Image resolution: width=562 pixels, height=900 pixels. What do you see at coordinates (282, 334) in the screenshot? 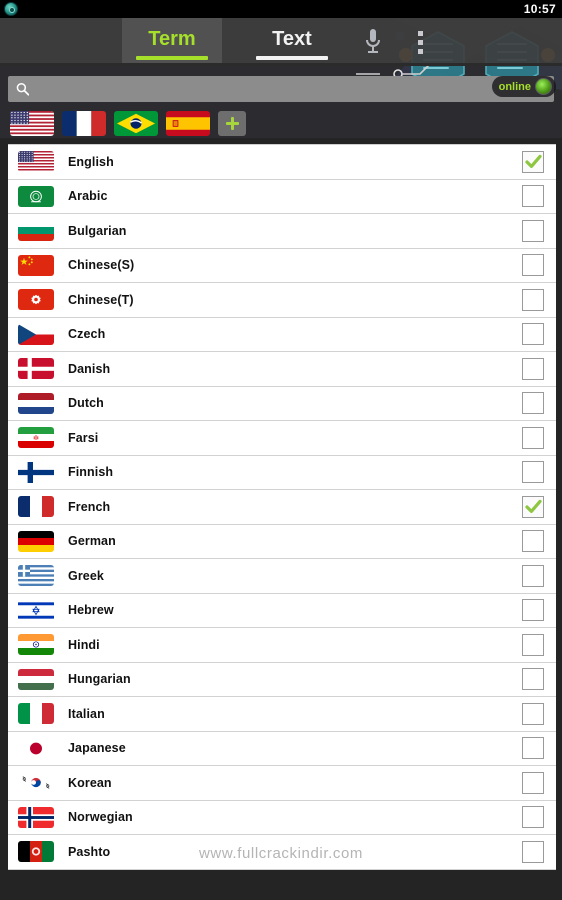
I see `language-row: Czech` at bounding box center [282, 334].